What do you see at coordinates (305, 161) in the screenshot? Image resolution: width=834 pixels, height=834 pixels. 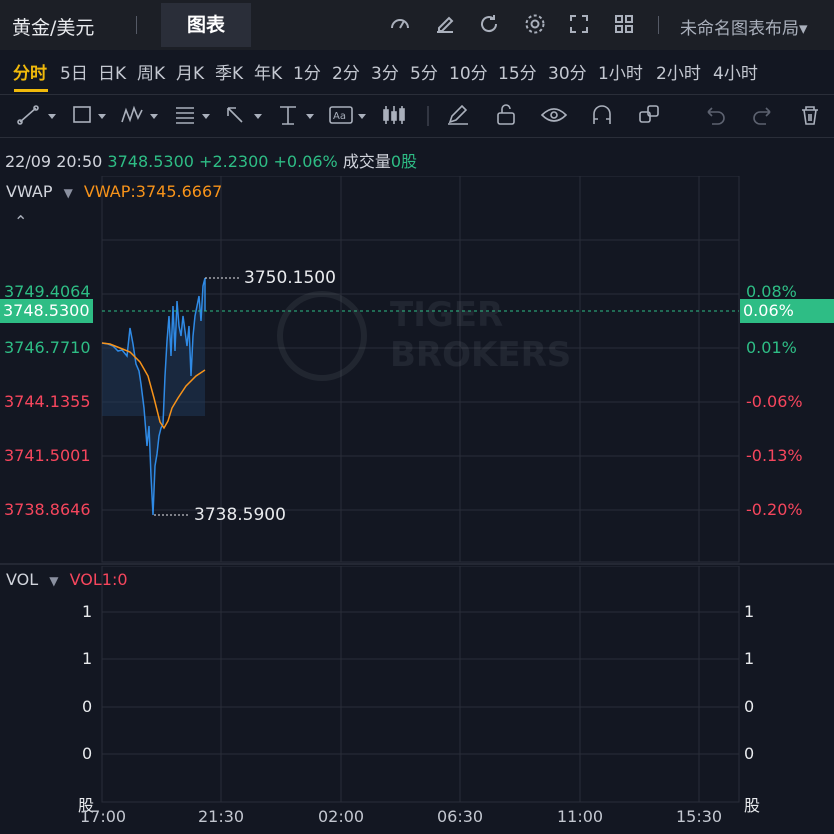 I see `quote-change-pct: +0.06%` at bounding box center [305, 161].